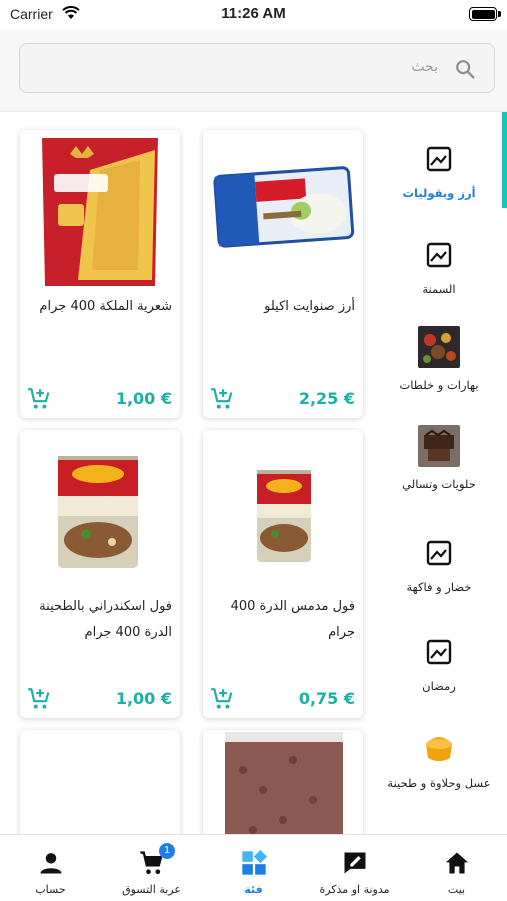  I want to click on category-rice-legumes: أرز وبقوليات, so click(439, 169).